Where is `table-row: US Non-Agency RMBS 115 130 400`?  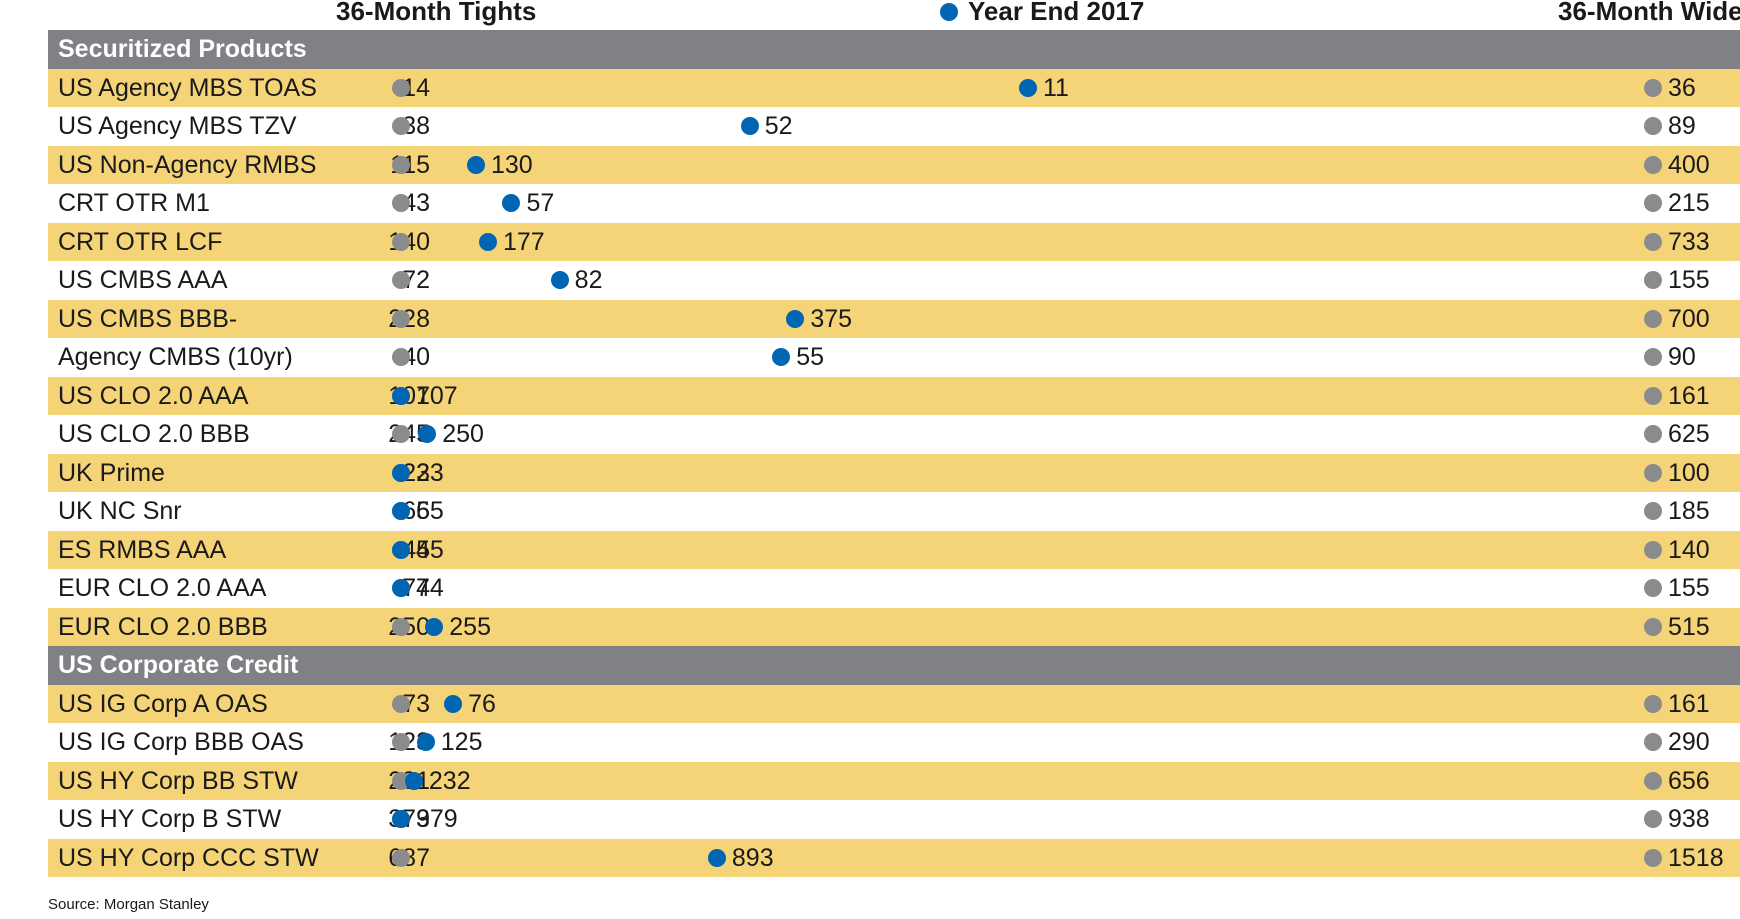 table-row: US Non-Agency RMBS 115 130 400 is located at coordinates (894, 164).